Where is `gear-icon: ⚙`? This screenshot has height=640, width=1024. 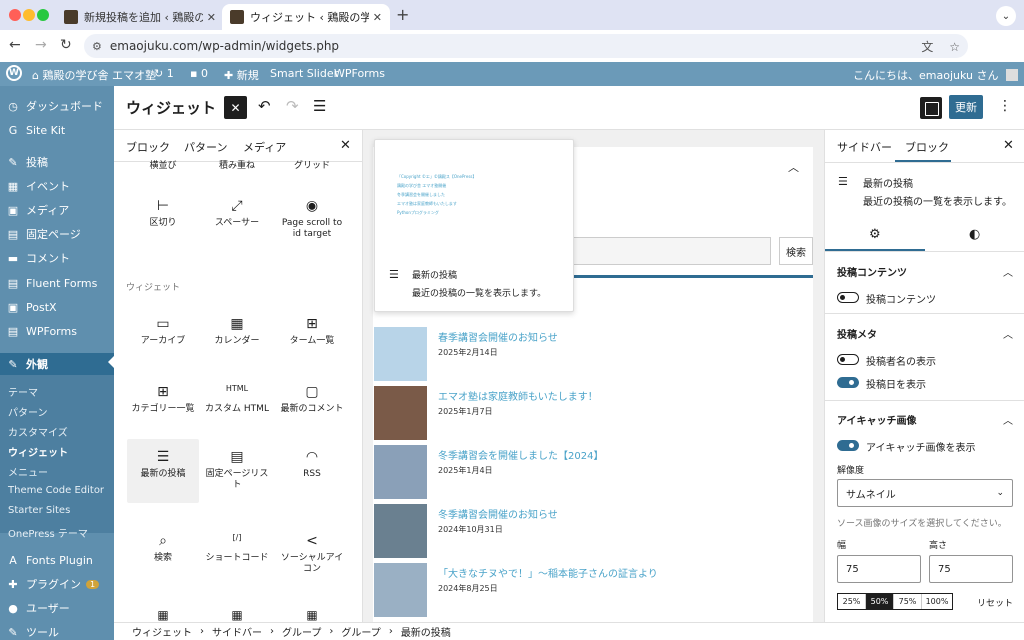 gear-icon: ⚙ is located at coordinates (875, 234).